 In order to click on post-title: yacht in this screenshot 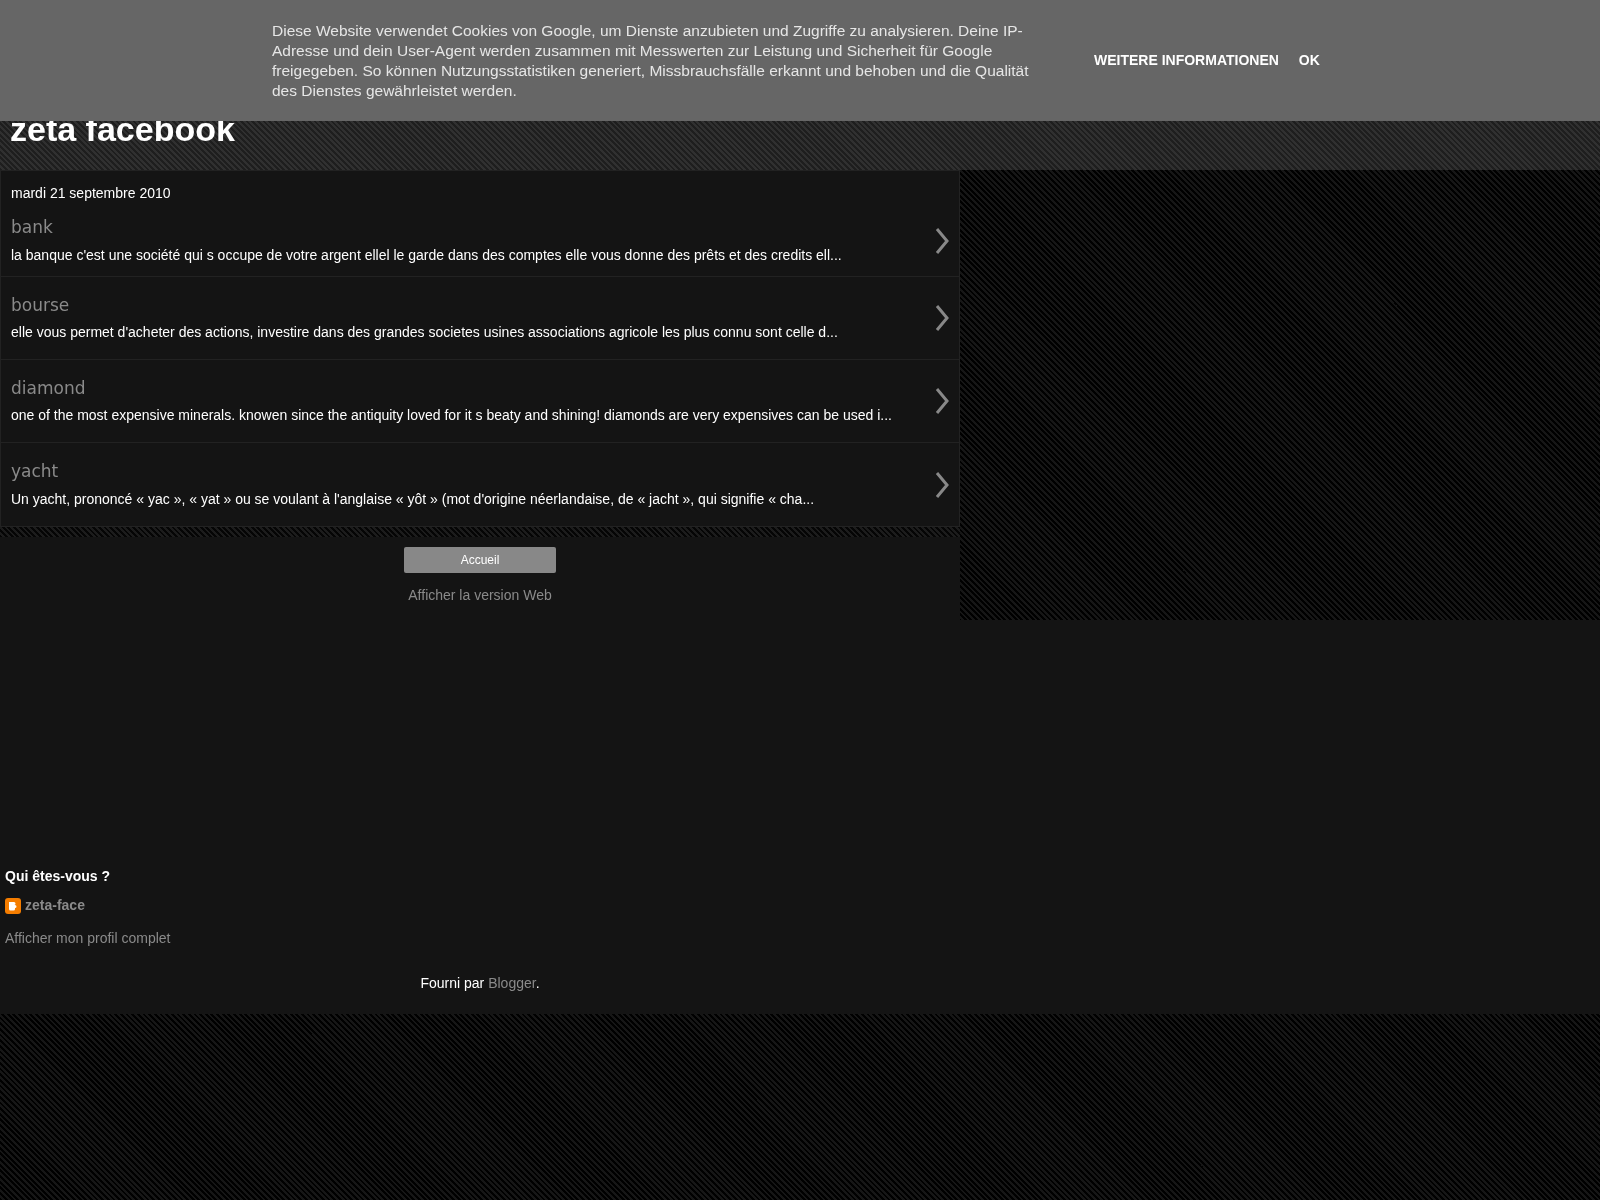, I will do `click(35, 472)`.